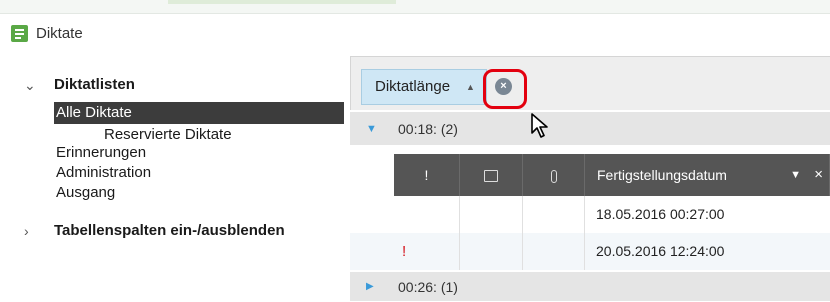 This screenshot has height=302, width=830. Describe the element at coordinates (795, 175) in the screenshot. I see `filter-icon: ▼` at that location.